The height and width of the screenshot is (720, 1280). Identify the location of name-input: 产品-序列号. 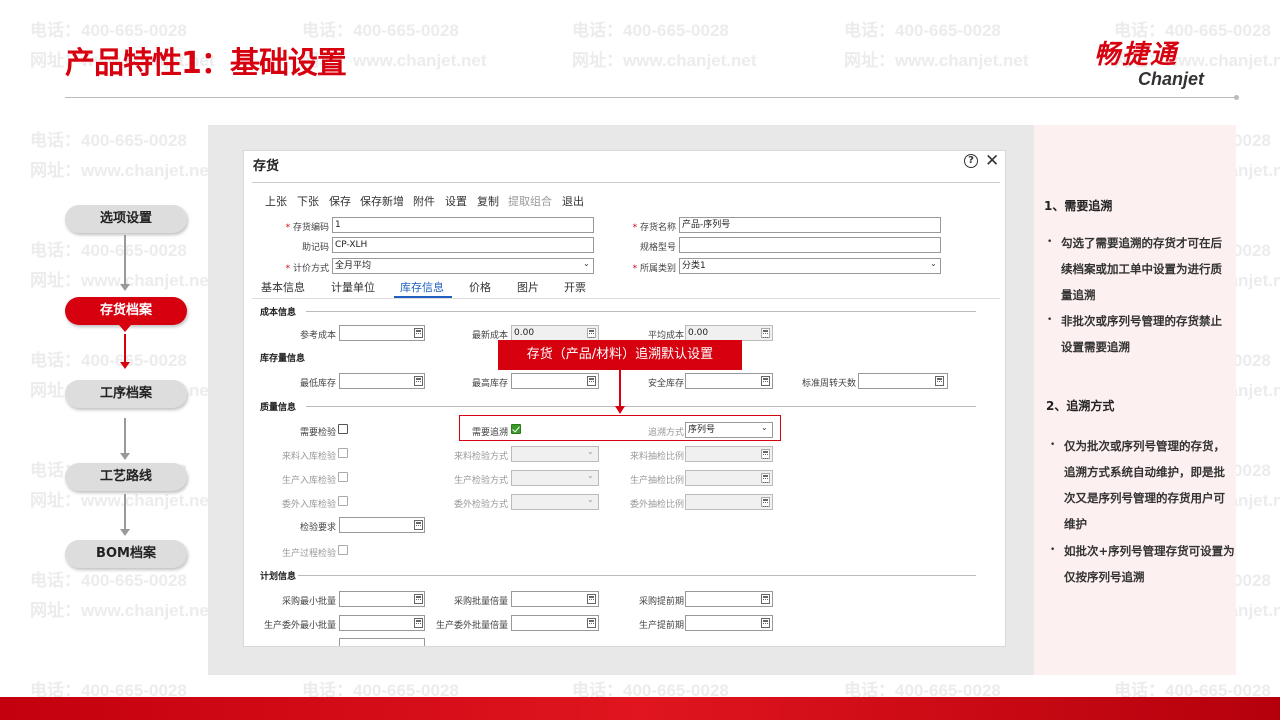
(810, 225).